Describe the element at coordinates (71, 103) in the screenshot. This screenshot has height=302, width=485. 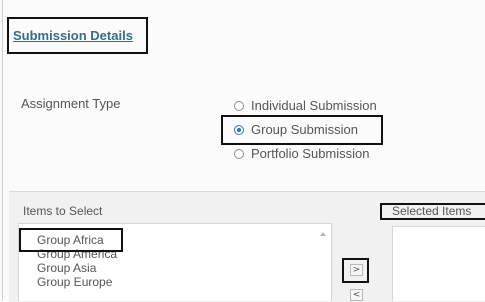
I see `assignment-type-label: Assignment Type` at that location.